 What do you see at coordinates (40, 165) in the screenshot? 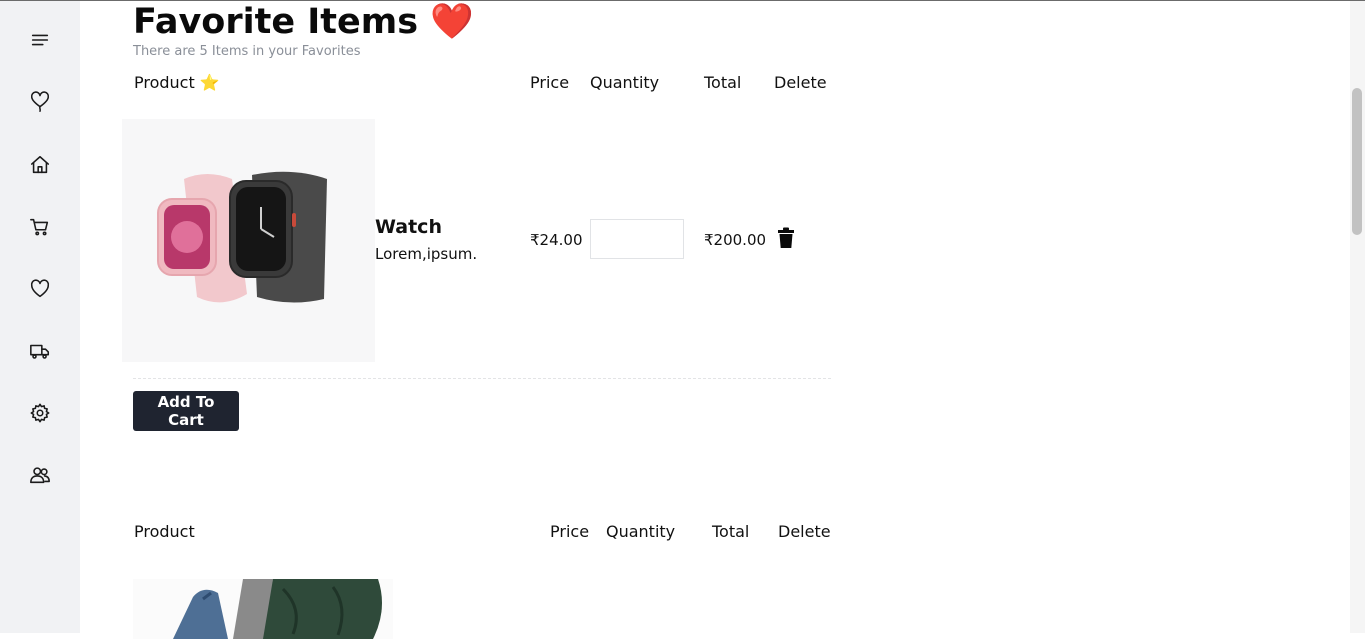
I see `home-icon` at bounding box center [40, 165].